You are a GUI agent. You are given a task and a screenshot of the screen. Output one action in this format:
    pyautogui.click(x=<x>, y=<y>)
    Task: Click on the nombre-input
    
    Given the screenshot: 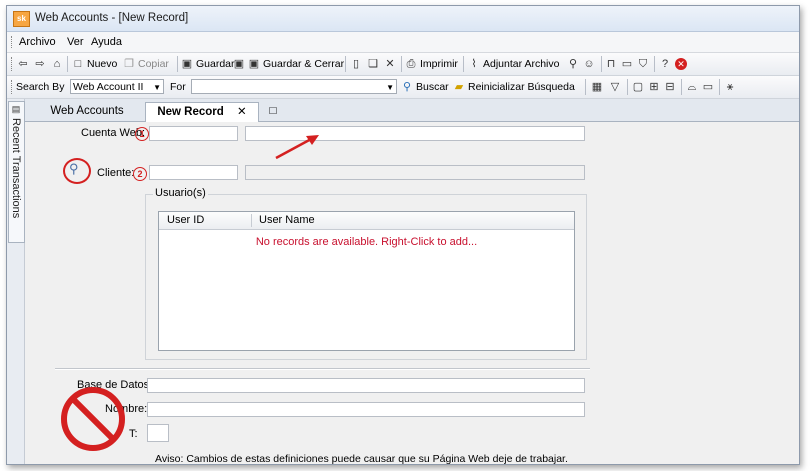 What is the action you would take?
    pyautogui.click(x=366, y=409)
    